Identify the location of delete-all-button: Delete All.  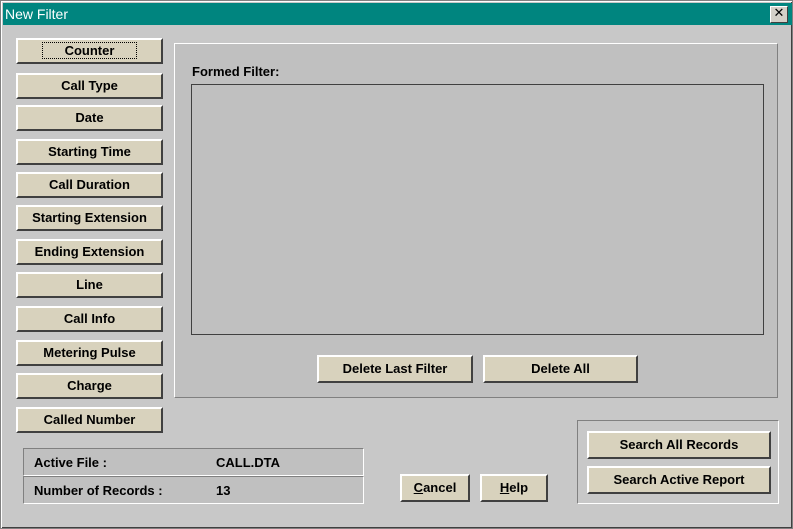
(560, 369).